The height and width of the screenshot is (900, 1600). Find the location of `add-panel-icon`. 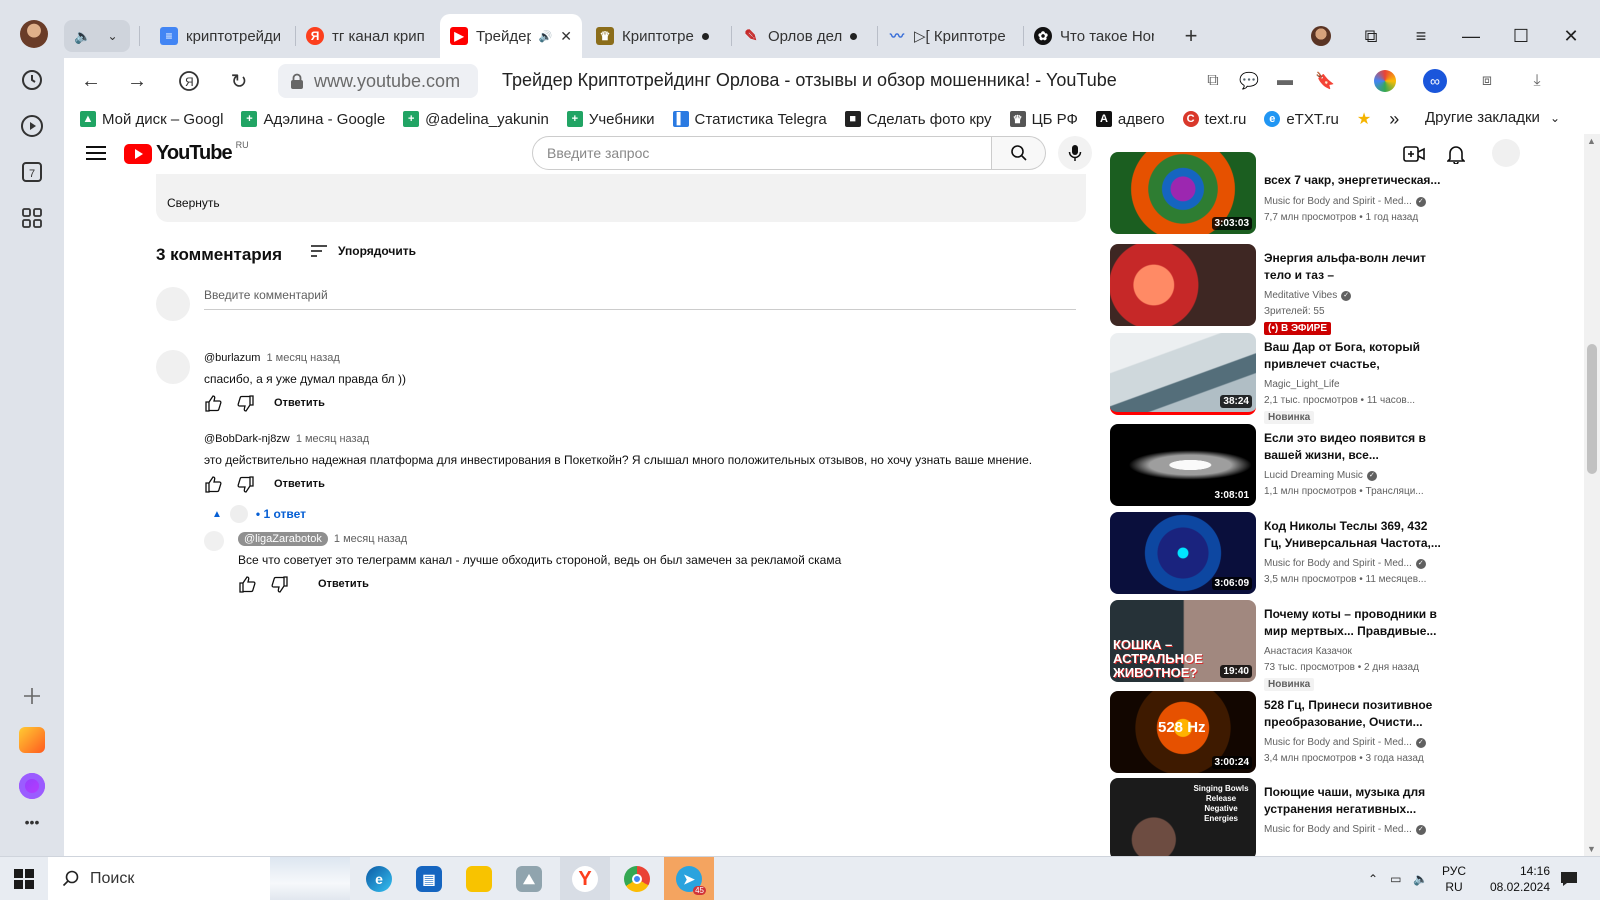

add-panel-icon is located at coordinates (32, 696).